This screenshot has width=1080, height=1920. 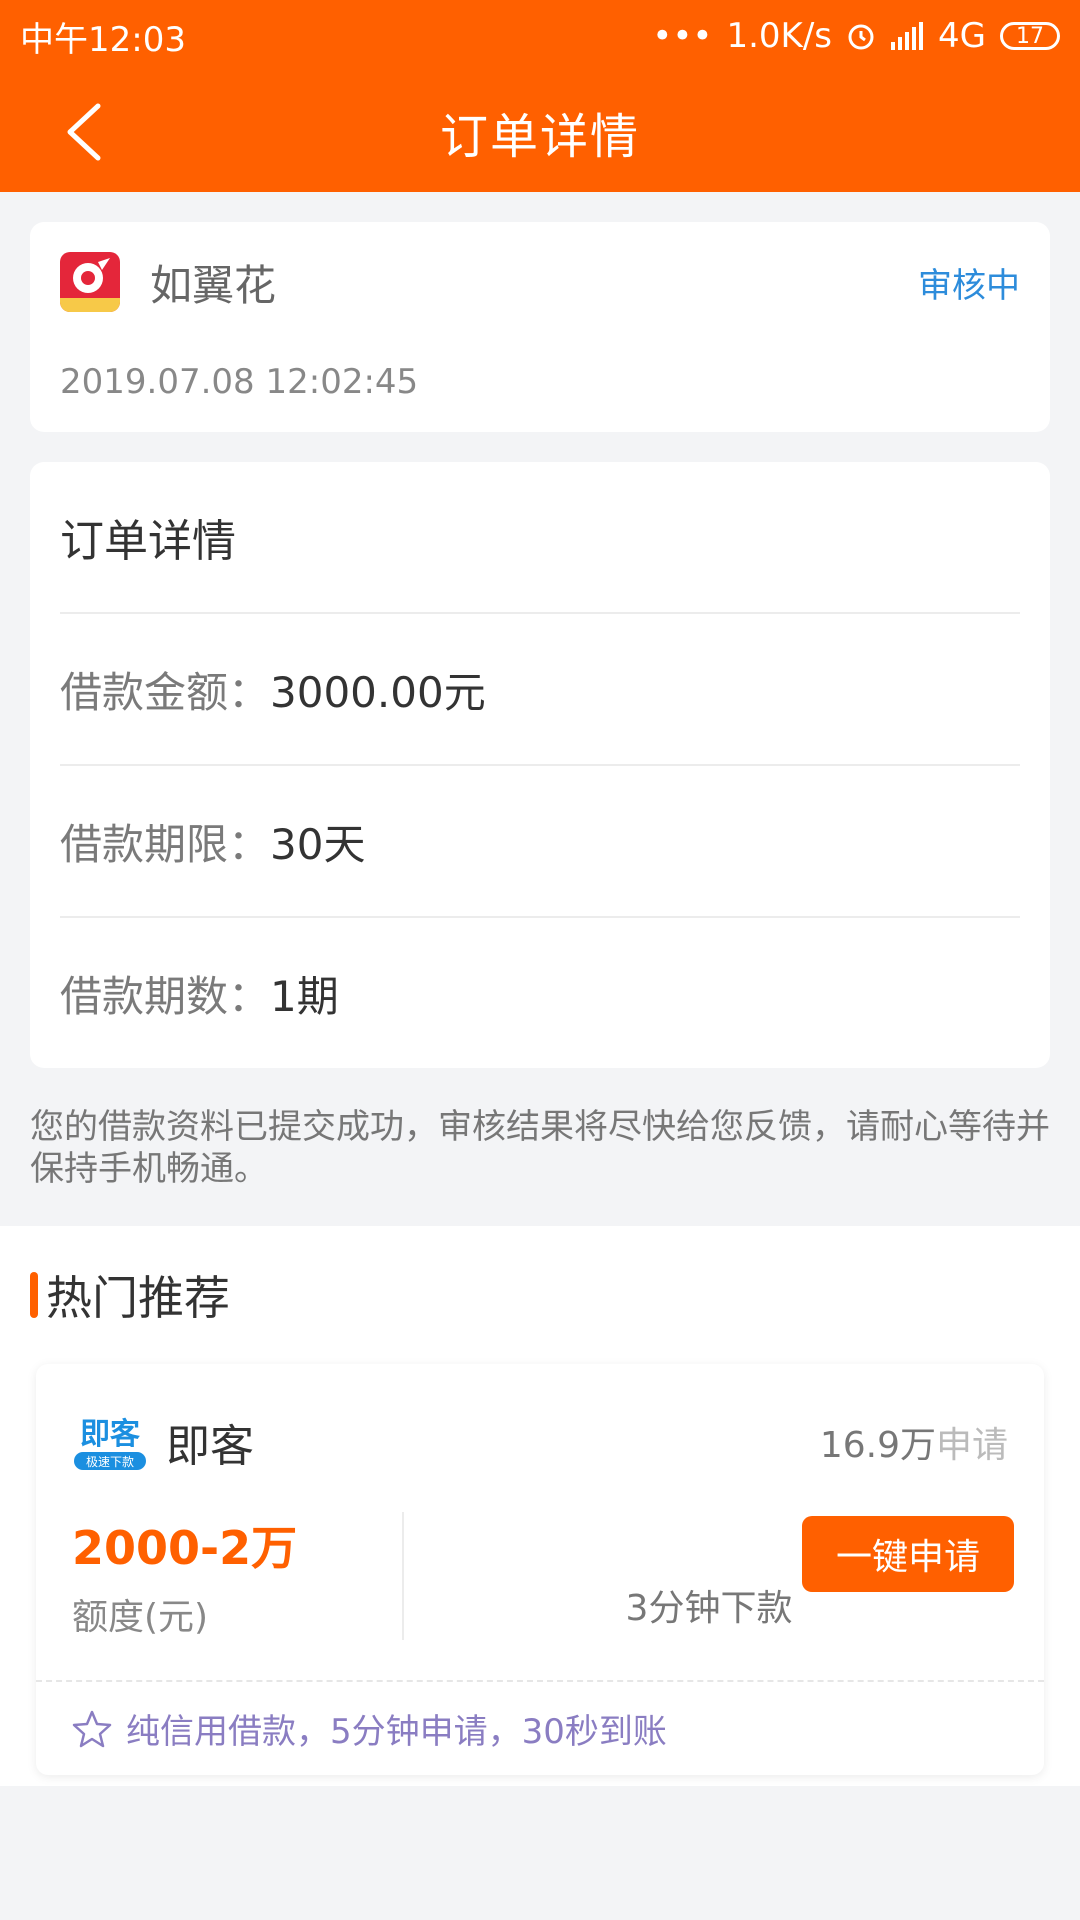 What do you see at coordinates (540, 842) in the screenshot?
I see `detail-row-term: 借款期限： 30天` at bounding box center [540, 842].